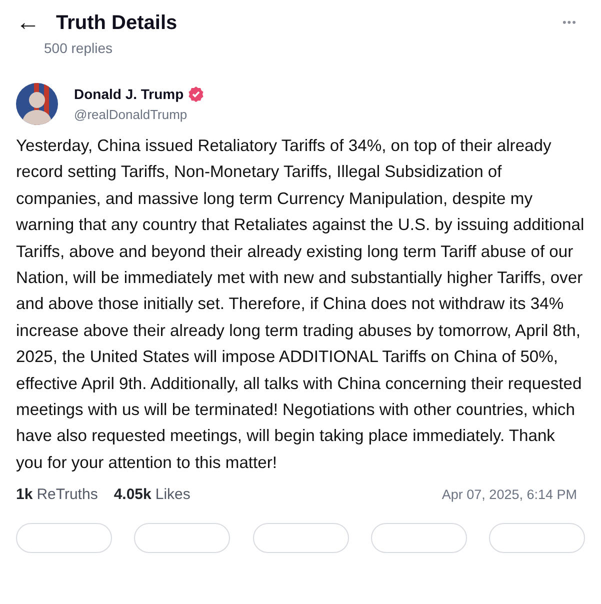  Describe the element at coordinates (129, 94) in the screenshot. I see `author-name: Donald J. Trump` at that location.